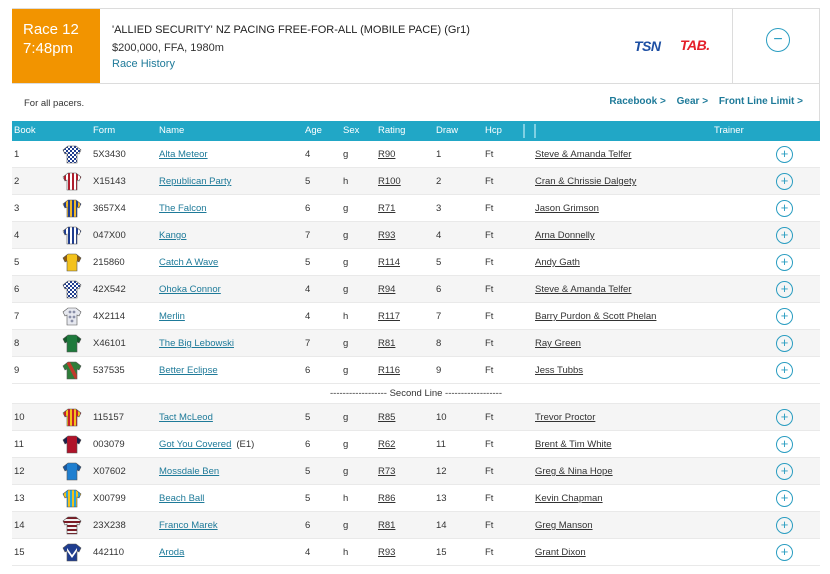  Describe the element at coordinates (559, 370) in the screenshot. I see `runner-trainer-link: Jess Tubbs` at that location.